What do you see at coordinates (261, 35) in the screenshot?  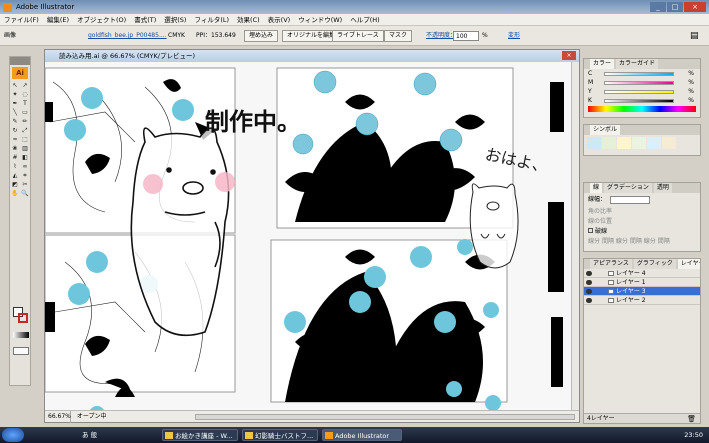 I see `embed-button: 埋め込み` at bounding box center [261, 35].